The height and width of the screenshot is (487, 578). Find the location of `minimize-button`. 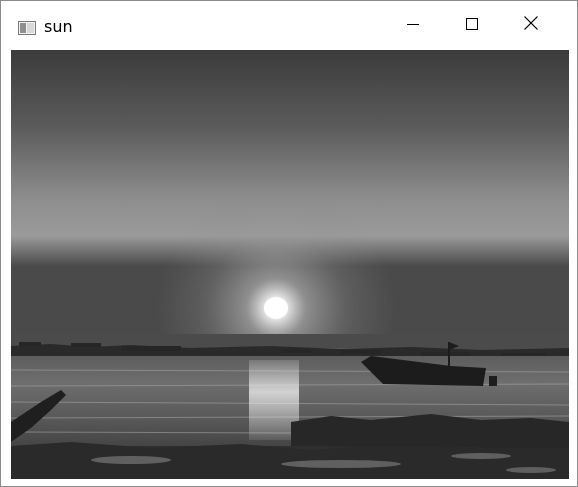

minimize-button is located at coordinates (413, 24).